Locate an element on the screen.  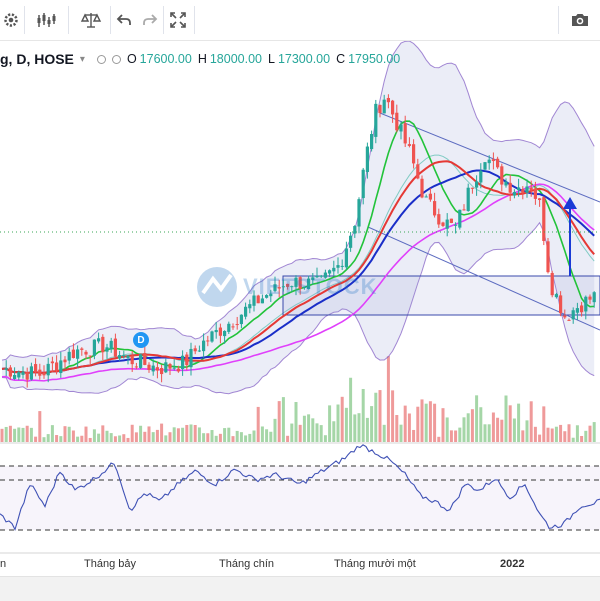
bottom-strip is located at coordinates (300, 588).